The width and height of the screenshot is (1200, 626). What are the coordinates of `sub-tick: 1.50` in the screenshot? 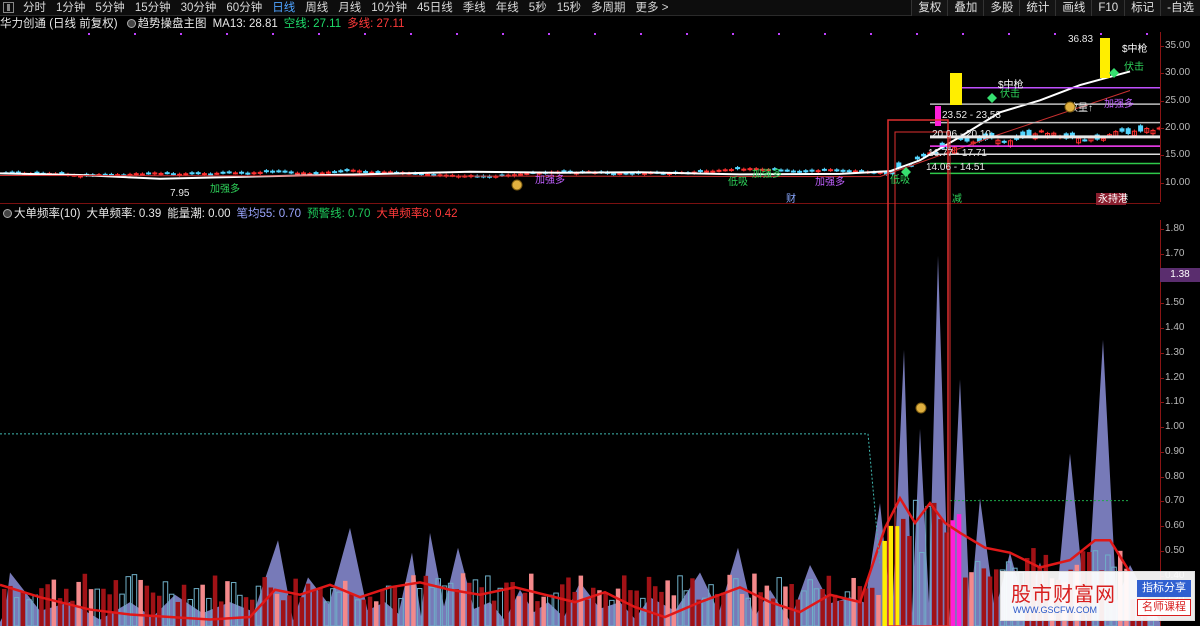 It's located at (1172, 303).